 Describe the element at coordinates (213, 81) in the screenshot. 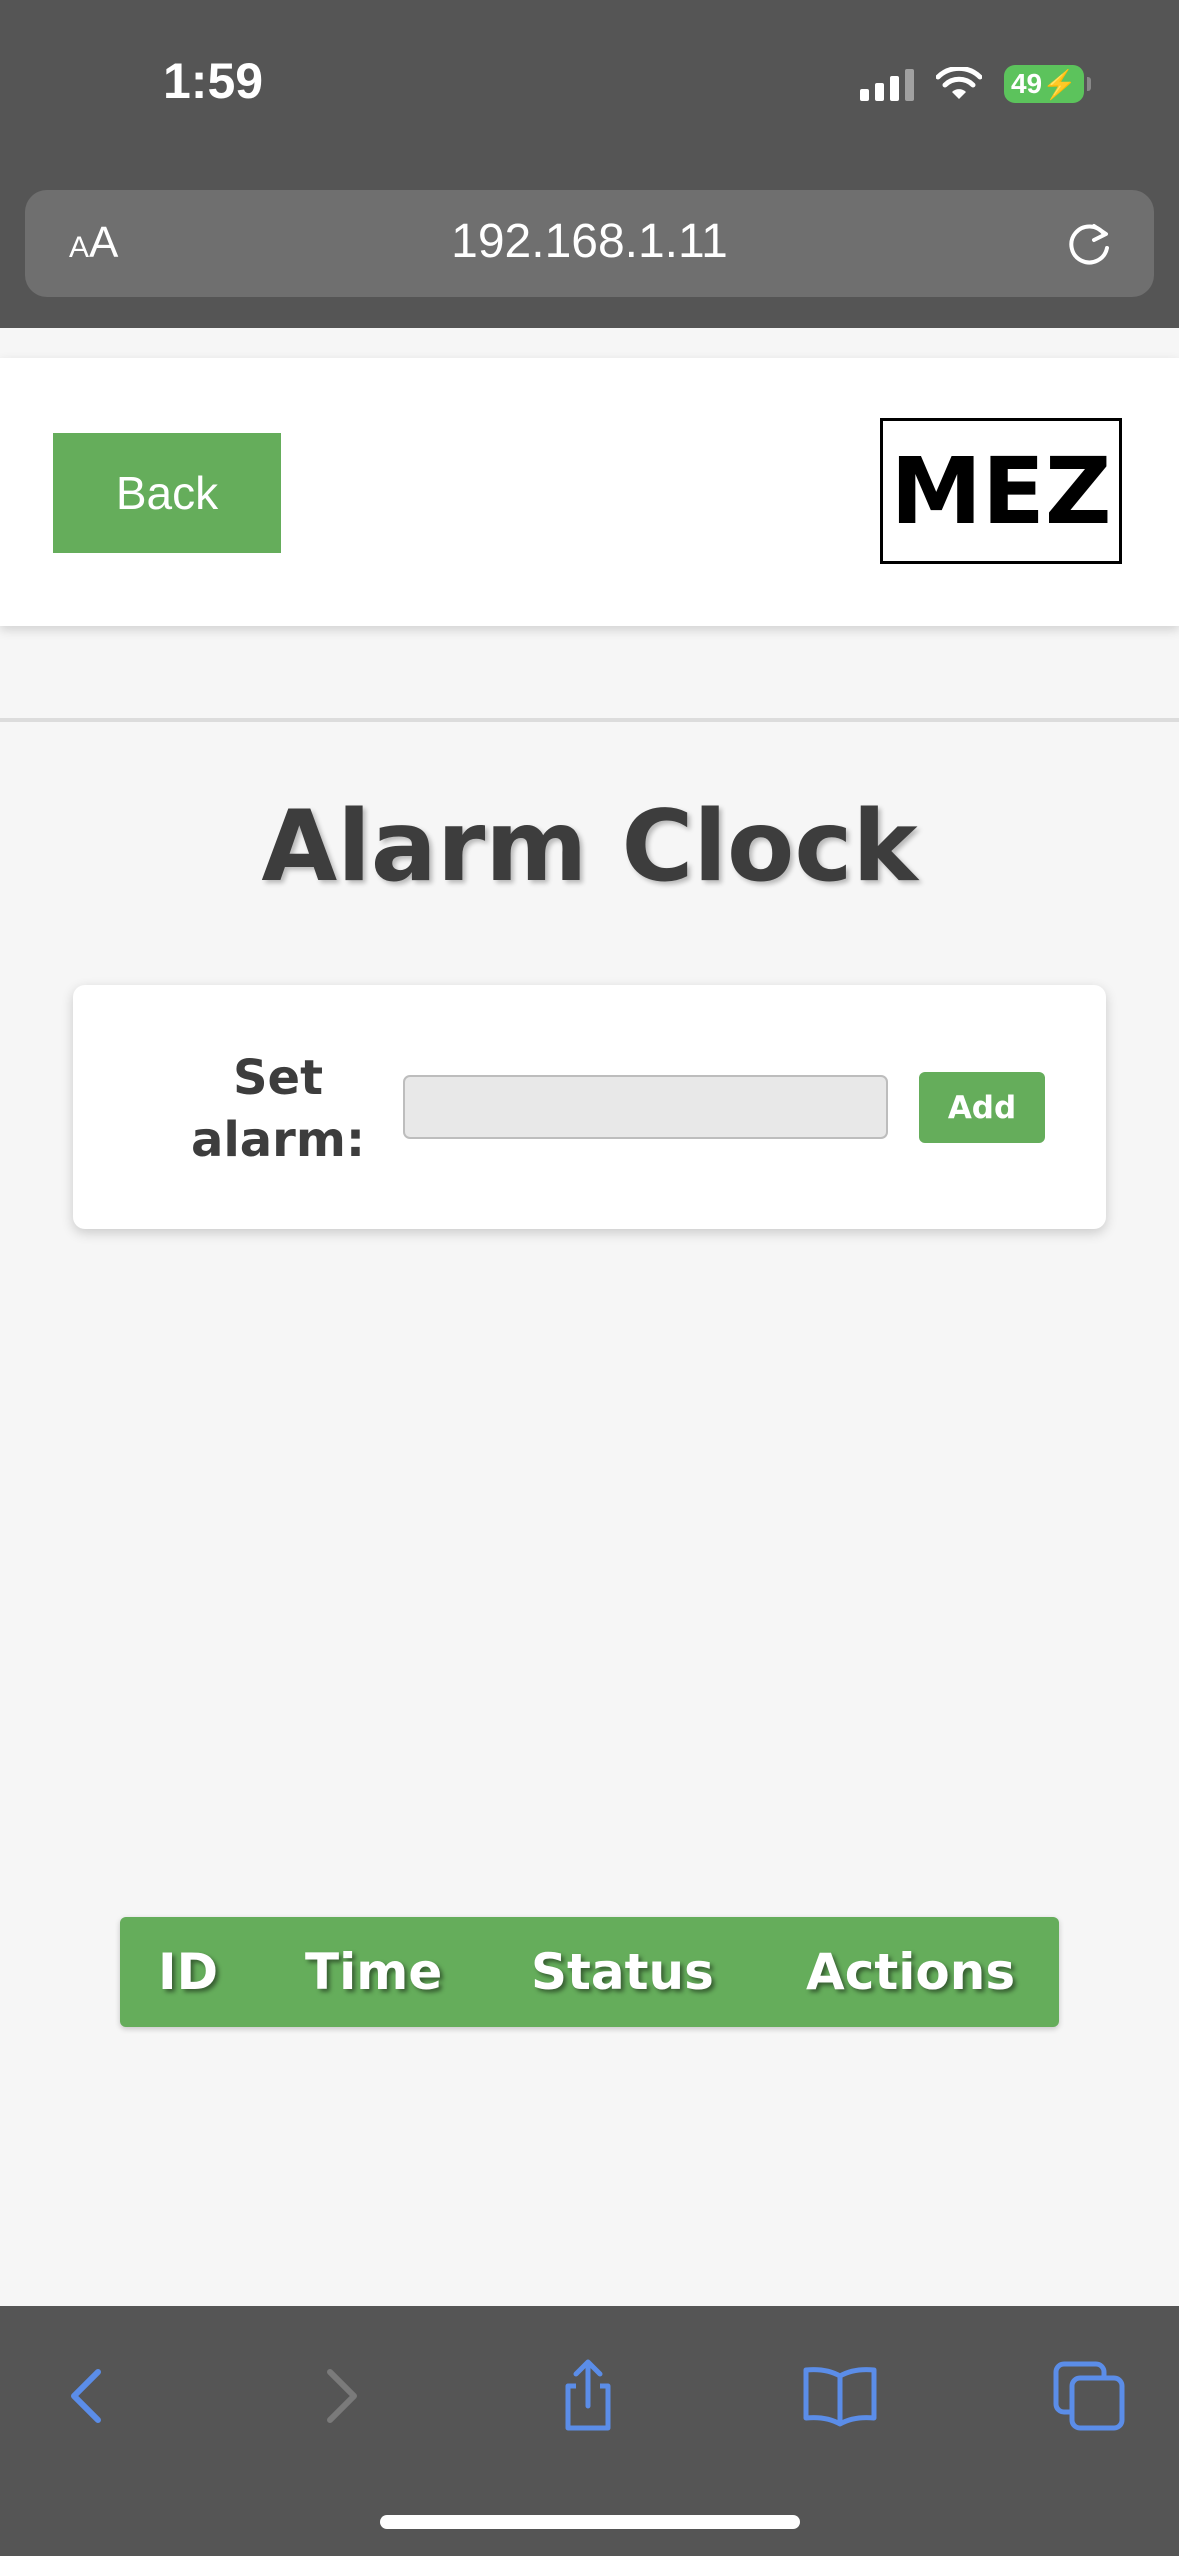

I see `status-time: 1:59` at that location.